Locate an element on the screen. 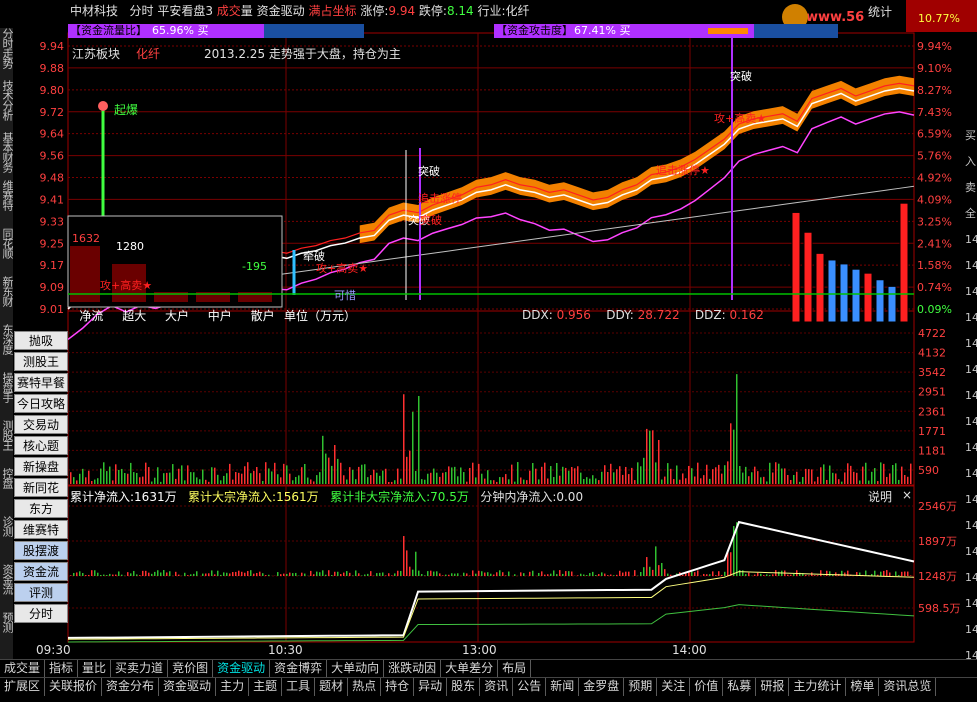 This screenshot has width=977, height=702. right-tab-4: 14 is located at coordinates (971, 240).